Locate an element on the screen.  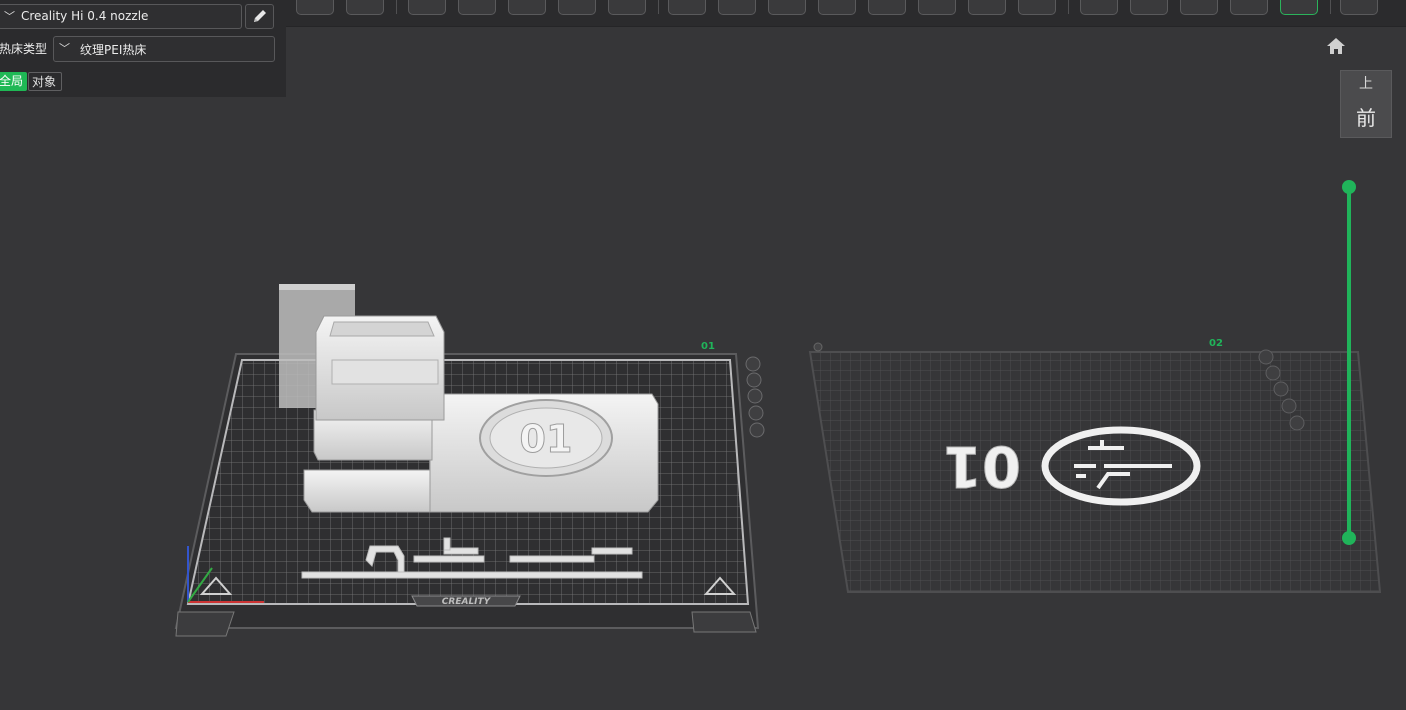
split-button is located at coordinates (627, 7).